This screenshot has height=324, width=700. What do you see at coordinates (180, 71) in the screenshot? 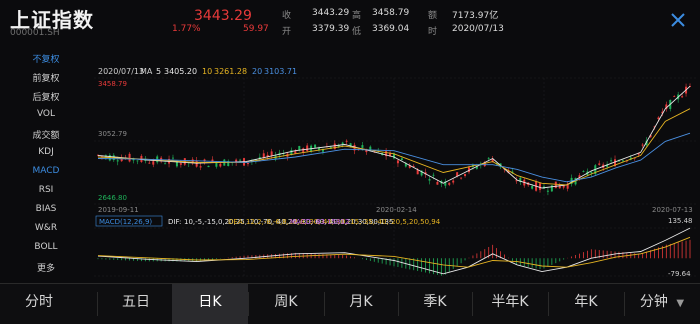
I see `ma5-legend-value: 3405.20` at bounding box center [180, 71].